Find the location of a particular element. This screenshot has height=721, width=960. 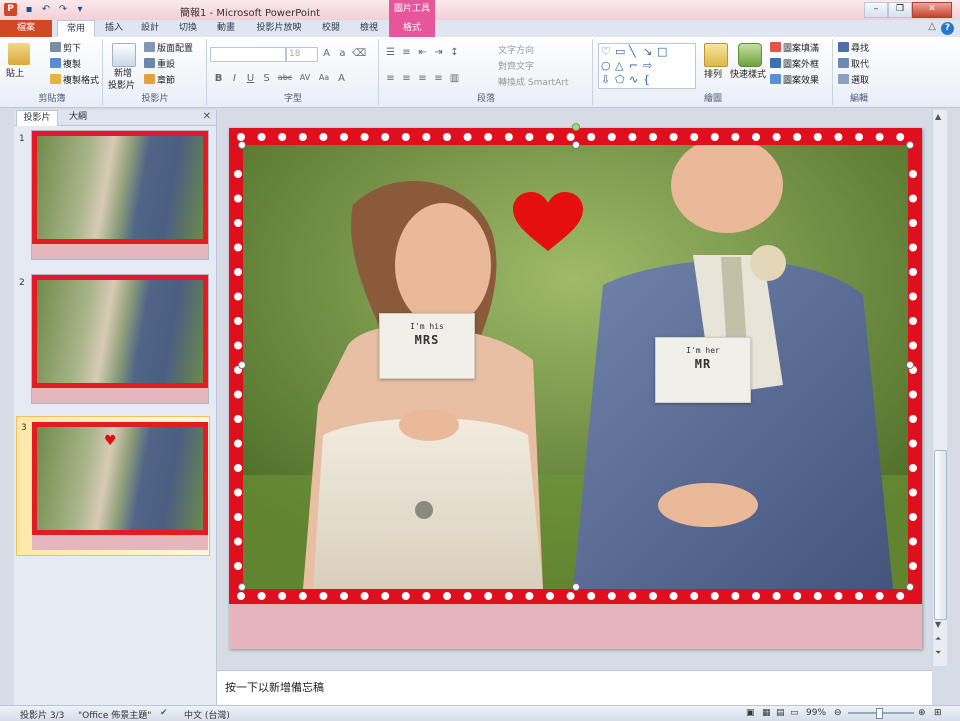

notes-pane: 按一下以新增備忘稿 is located at coordinates (574, 687).